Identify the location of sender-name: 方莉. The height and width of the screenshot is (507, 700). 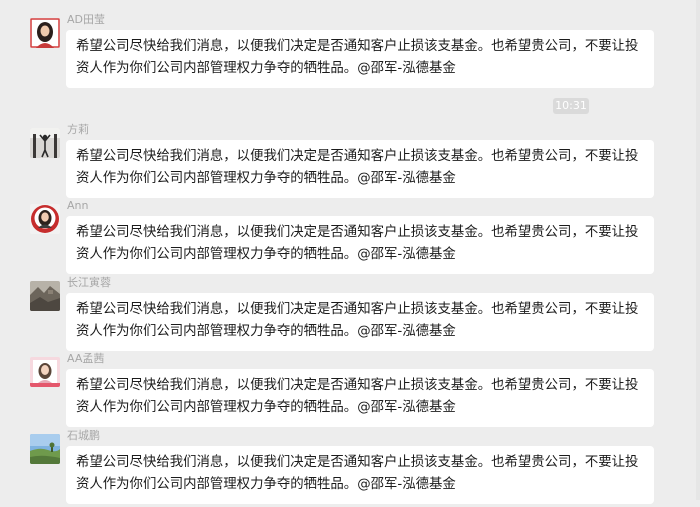
(78, 130).